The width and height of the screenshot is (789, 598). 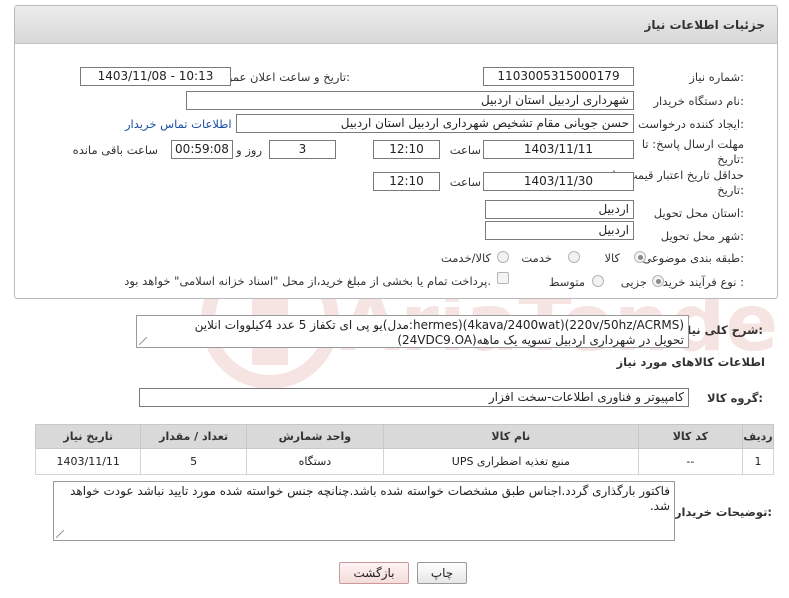 I want to click on city-label: شهر محل تحویل:, so click(x=702, y=236).